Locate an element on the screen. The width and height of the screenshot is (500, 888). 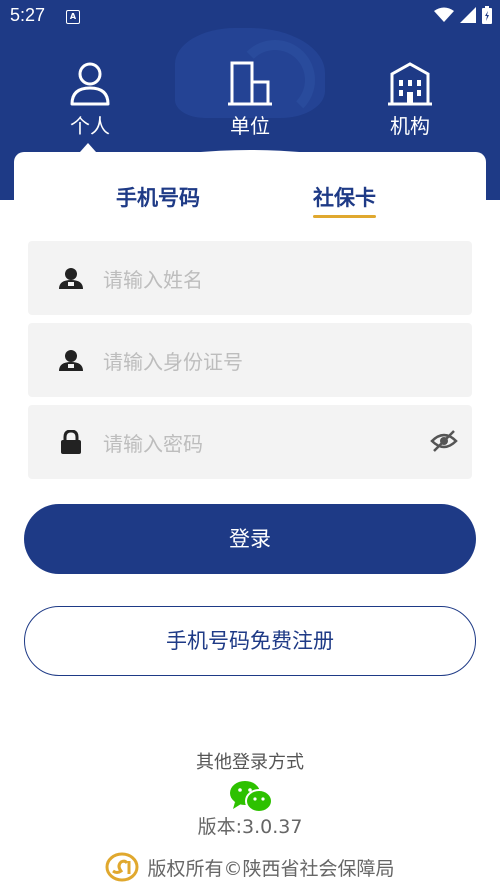
tab-organization-label: 单位 is located at coordinates (250, 126).